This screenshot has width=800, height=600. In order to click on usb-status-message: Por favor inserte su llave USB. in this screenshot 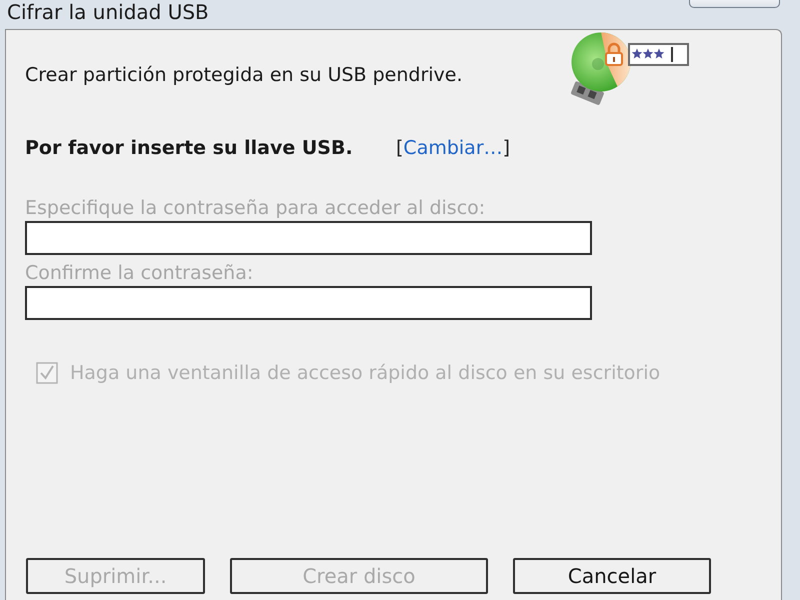, I will do `click(189, 148)`.